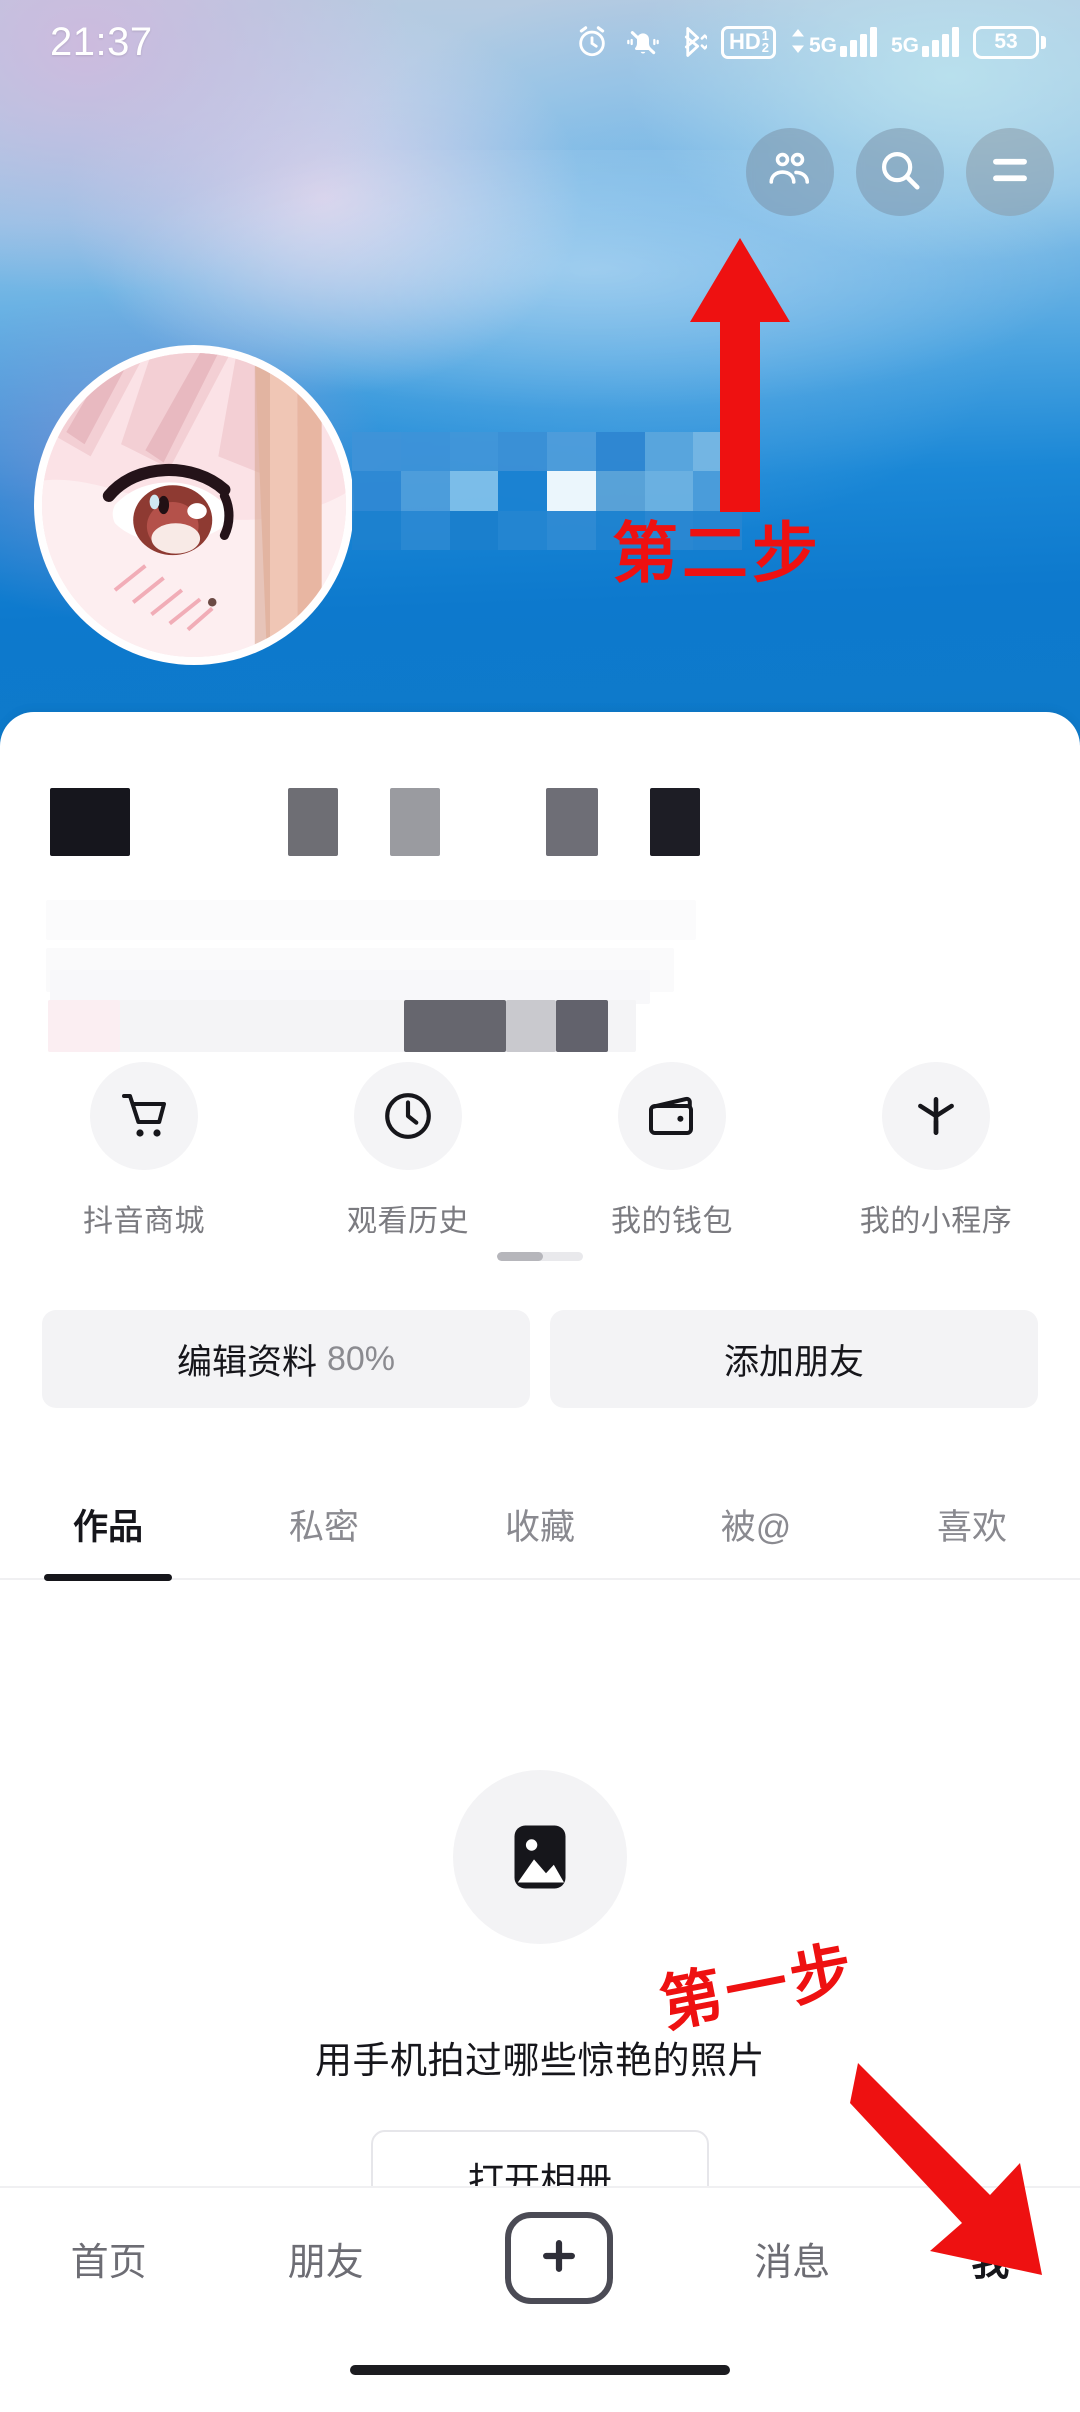  I want to click on profile-action-buttons: 编辑资料 80% 添加朋友, so click(540, 1359).